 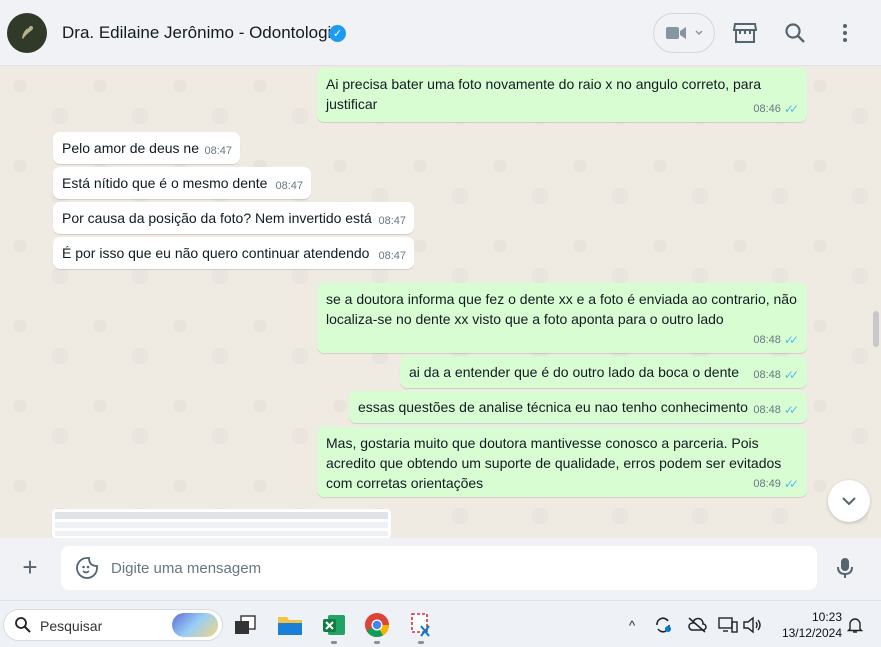 I want to click on sync-icon, so click(x=663, y=625).